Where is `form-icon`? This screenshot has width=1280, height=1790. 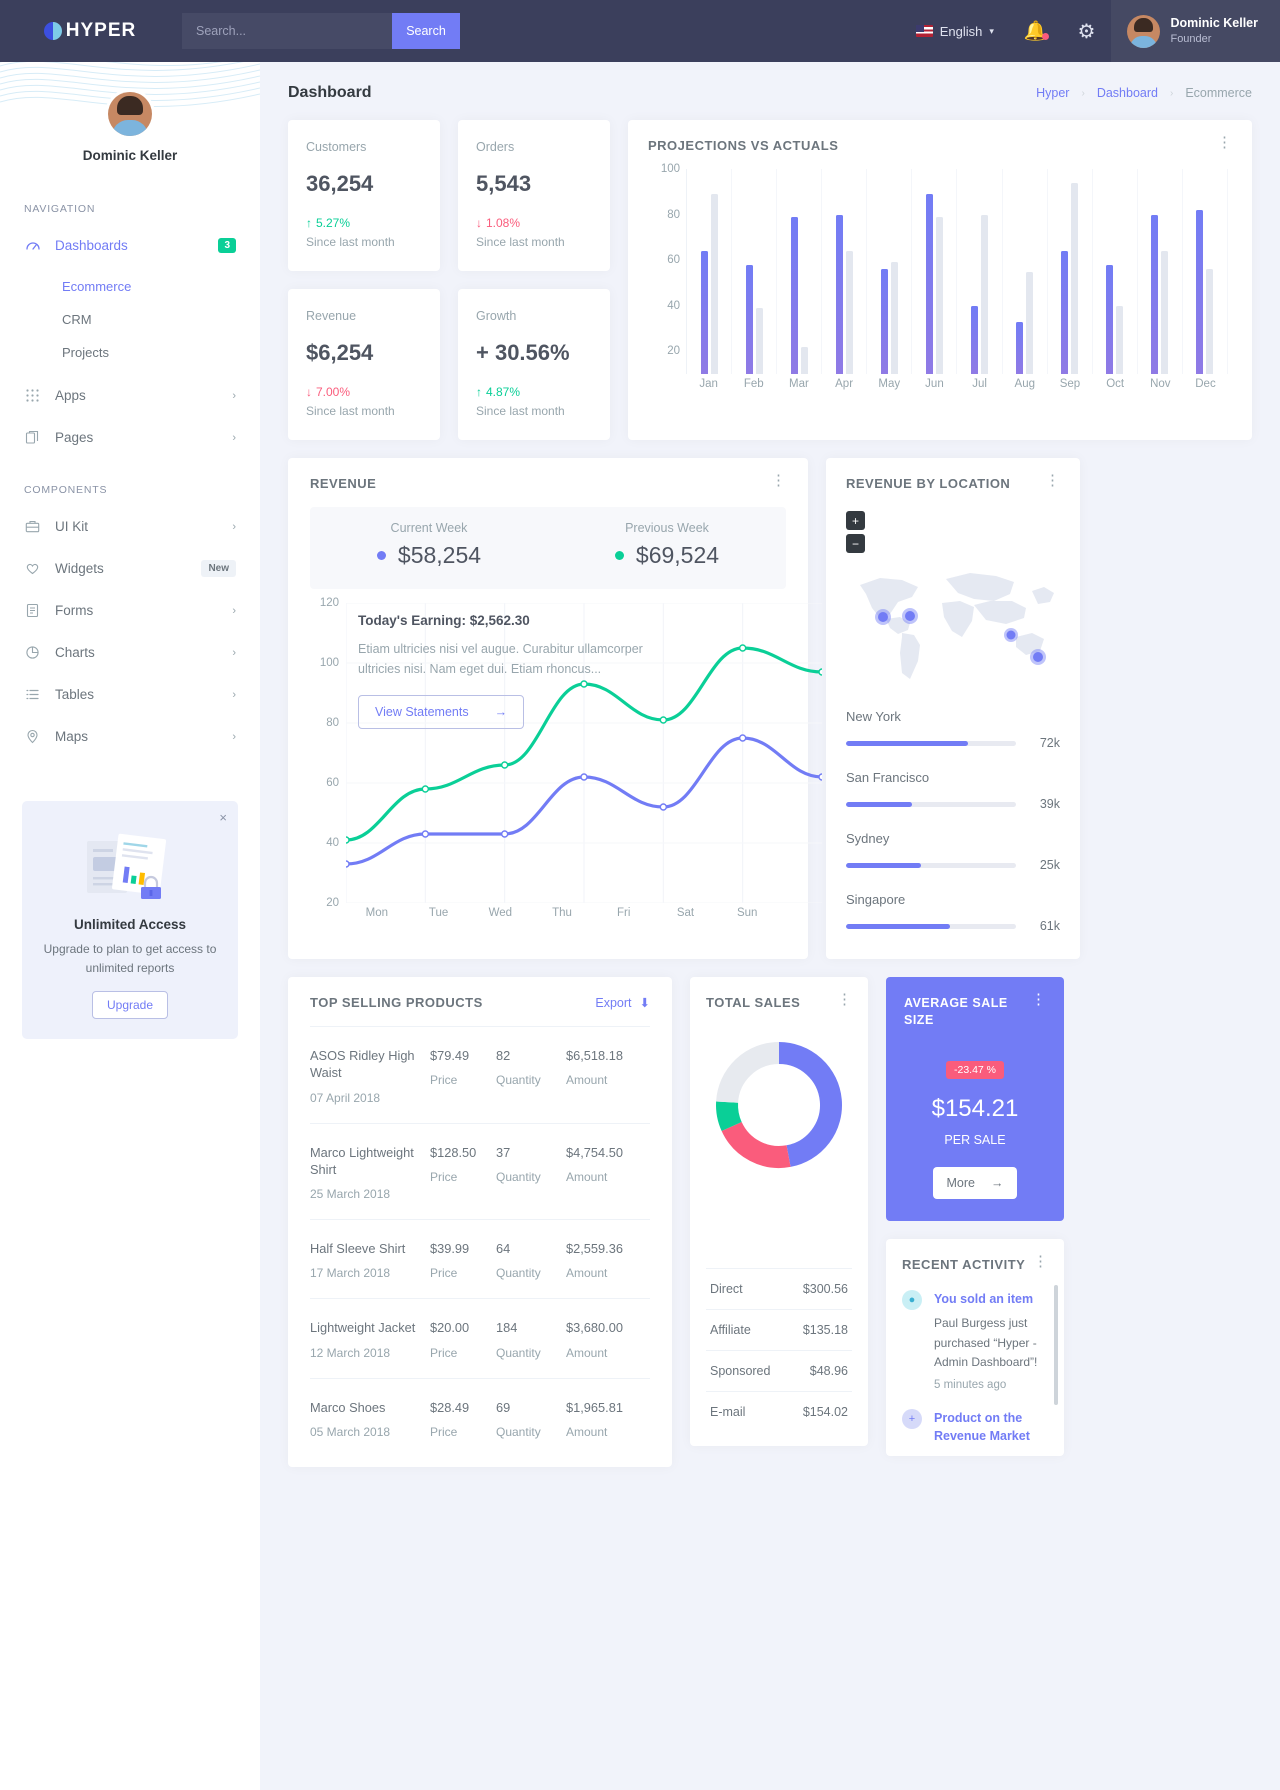
form-icon is located at coordinates (32, 610).